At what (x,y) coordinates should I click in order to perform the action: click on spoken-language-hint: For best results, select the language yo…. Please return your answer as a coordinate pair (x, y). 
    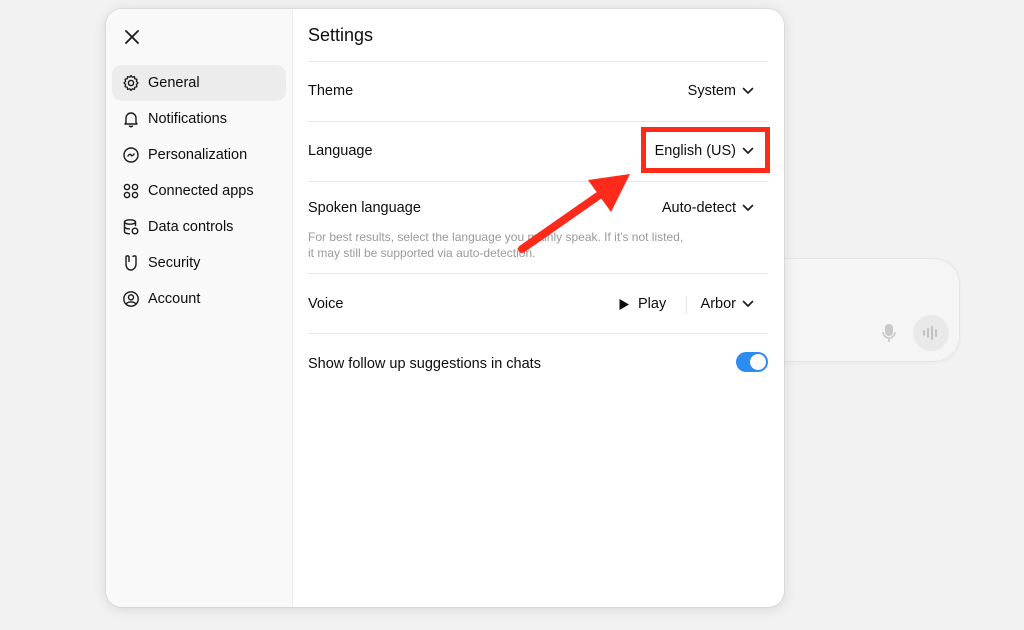
    Looking at the image, I should click on (496, 245).